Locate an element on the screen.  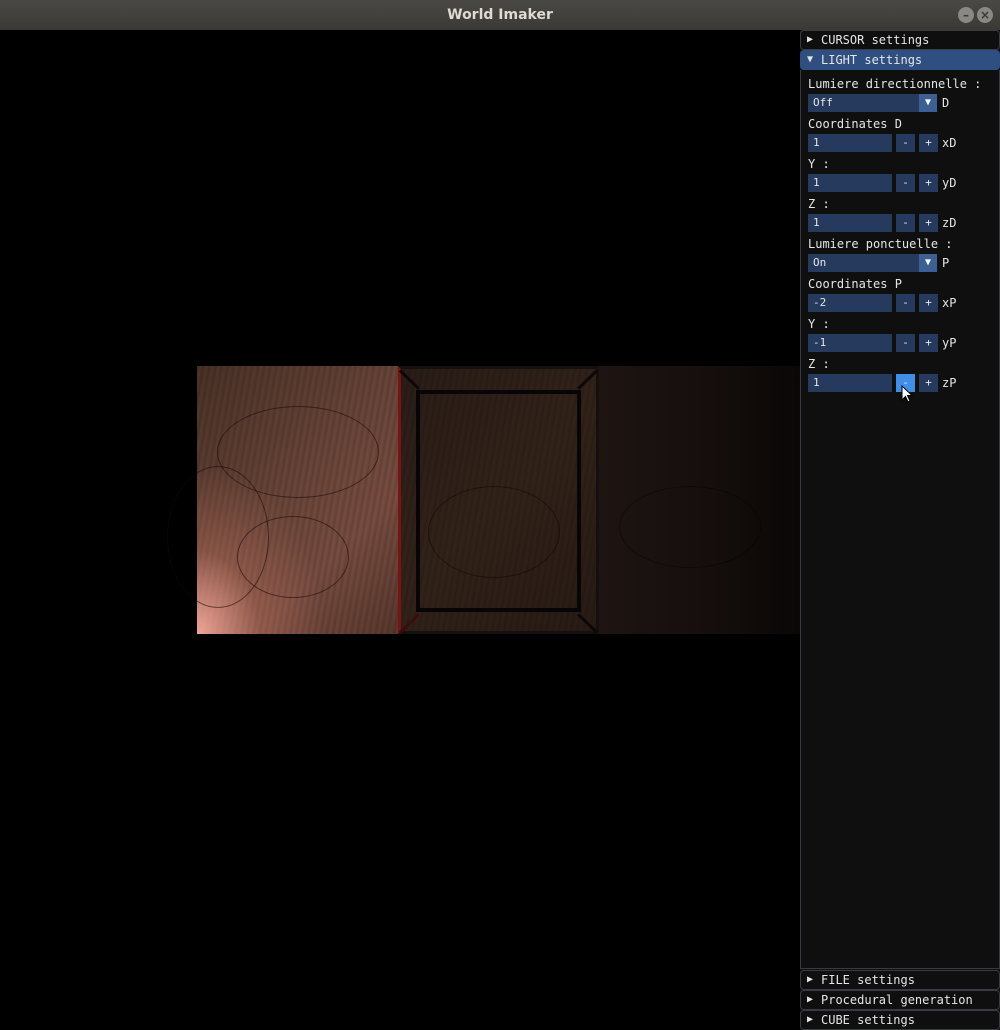
light-settings-header: ▼ LIGHT settings is located at coordinates (900, 60).